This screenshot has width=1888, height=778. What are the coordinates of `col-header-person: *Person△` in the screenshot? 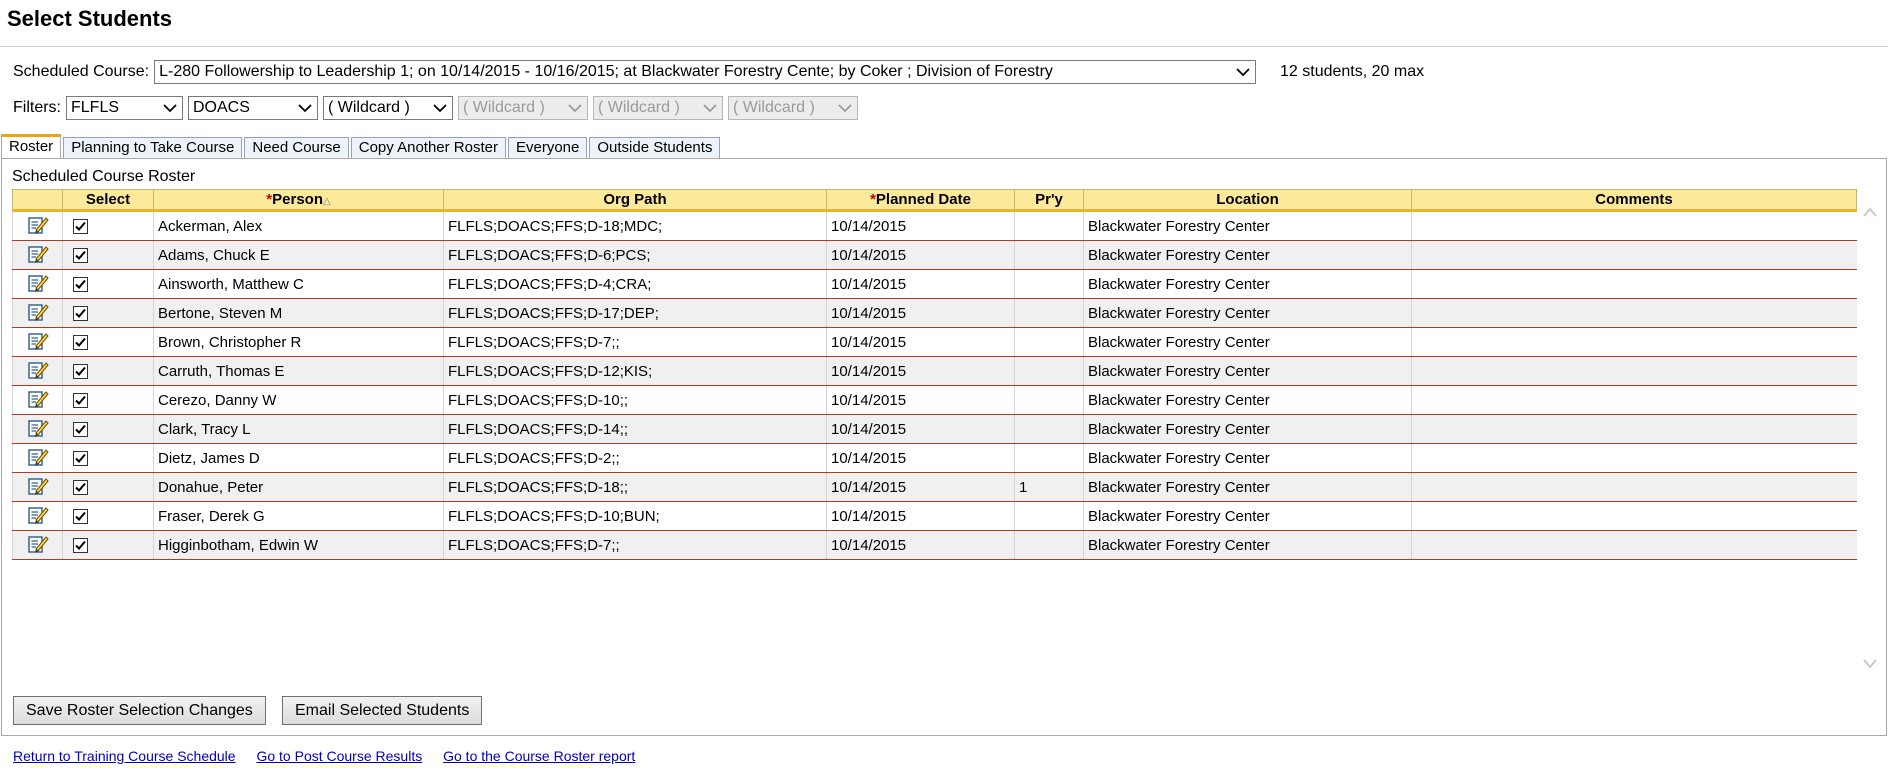 It's located at (298, 200).